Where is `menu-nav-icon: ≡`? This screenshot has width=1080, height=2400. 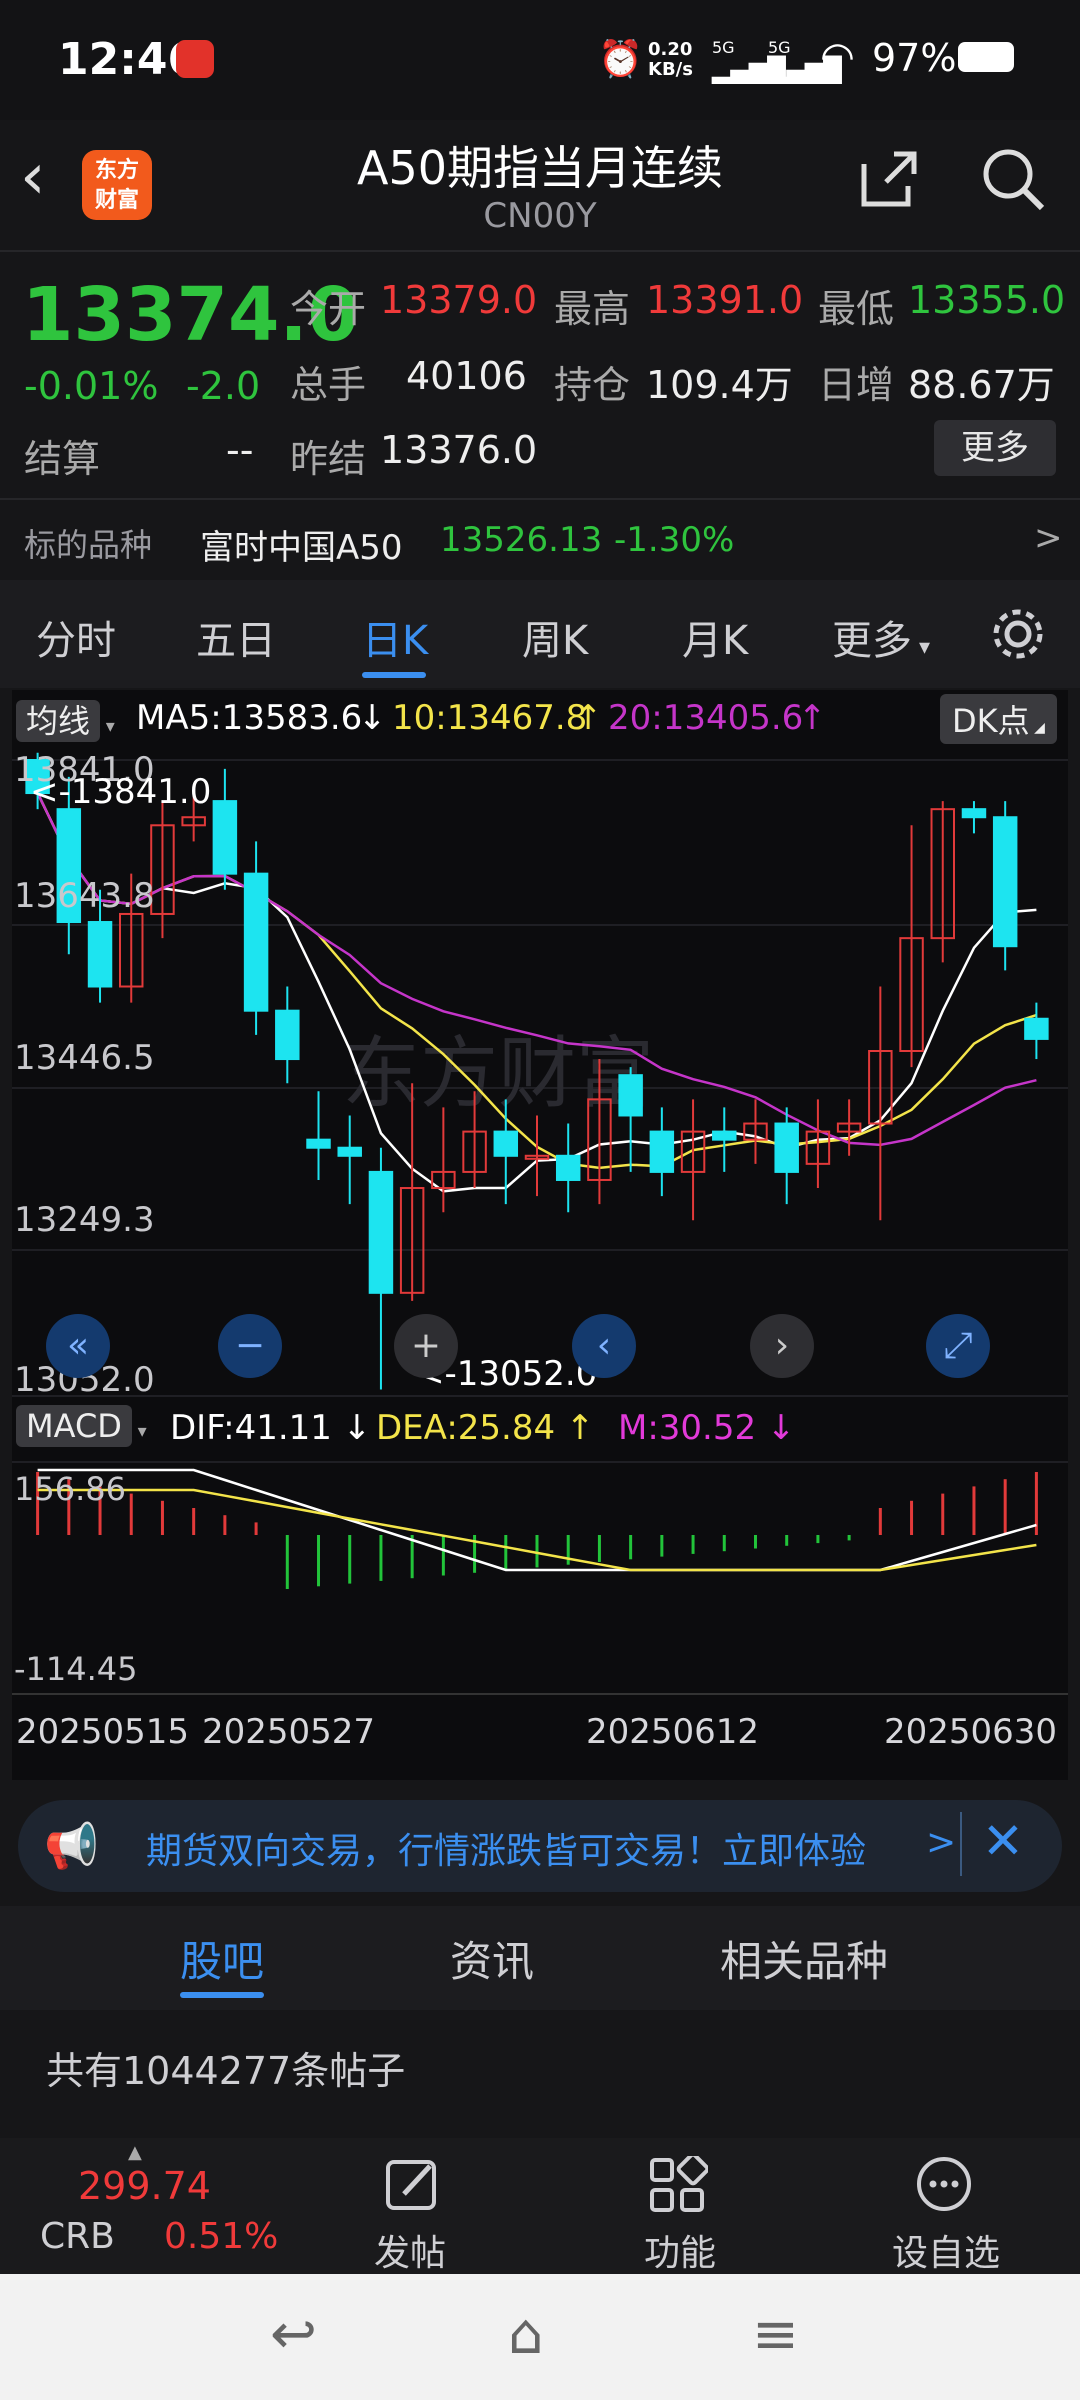
menu-nav-icon: ≡ is located at coordinates (775, 2334).